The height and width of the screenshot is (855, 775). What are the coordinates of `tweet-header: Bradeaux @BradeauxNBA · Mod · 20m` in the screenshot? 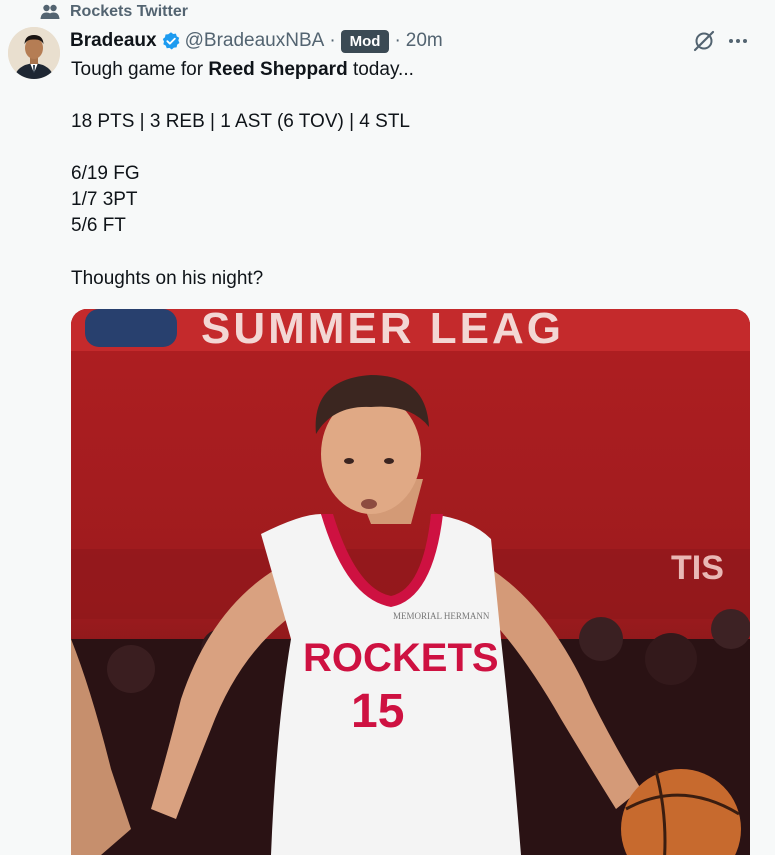 It's located at (256, 41).